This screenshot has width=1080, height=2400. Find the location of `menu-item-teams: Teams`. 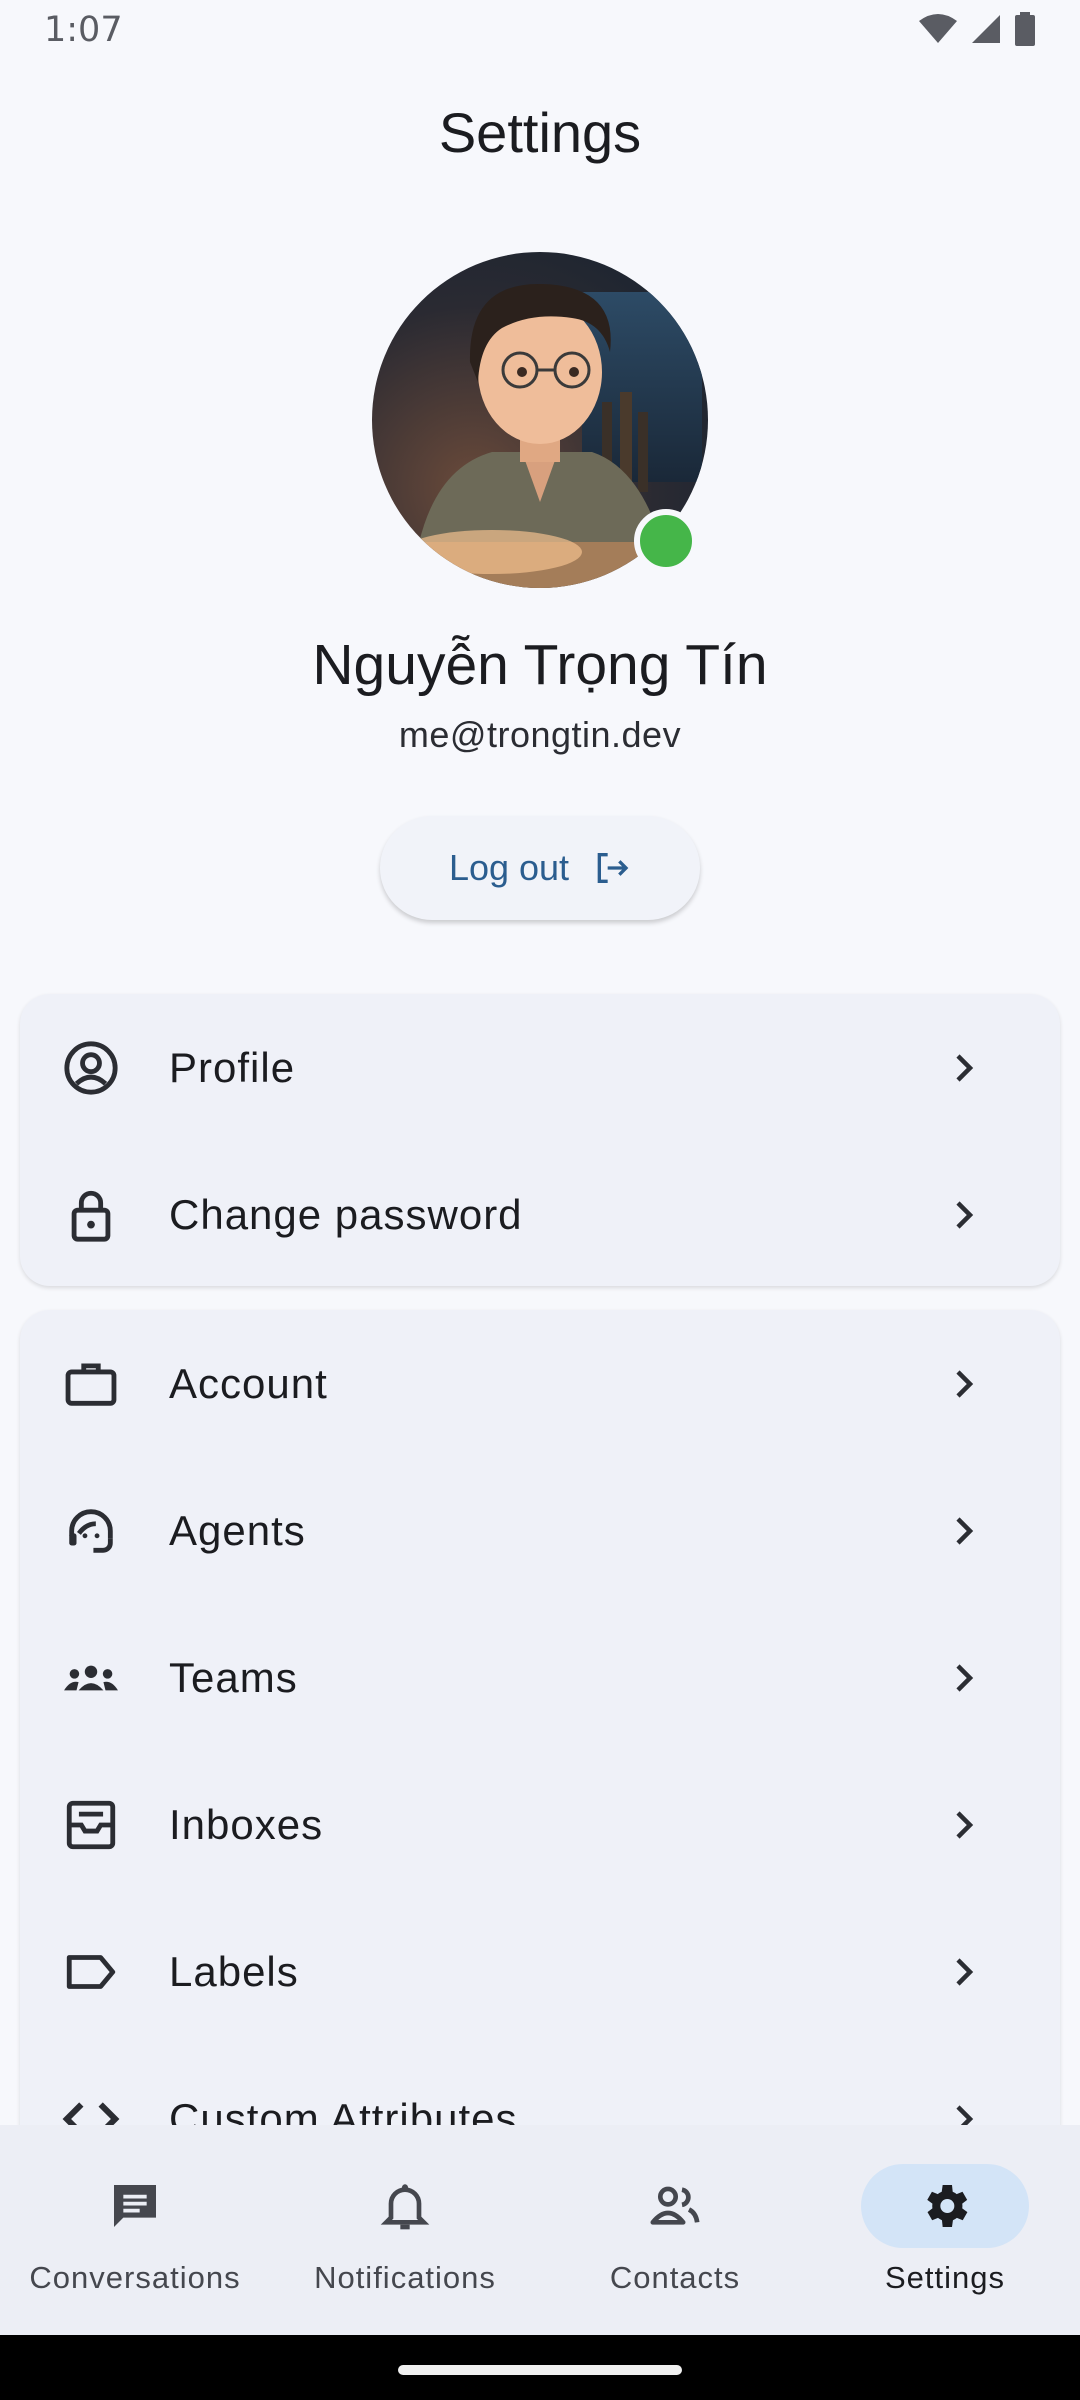

menu-item-teams: Teams is located at coordinates (540, 1677).